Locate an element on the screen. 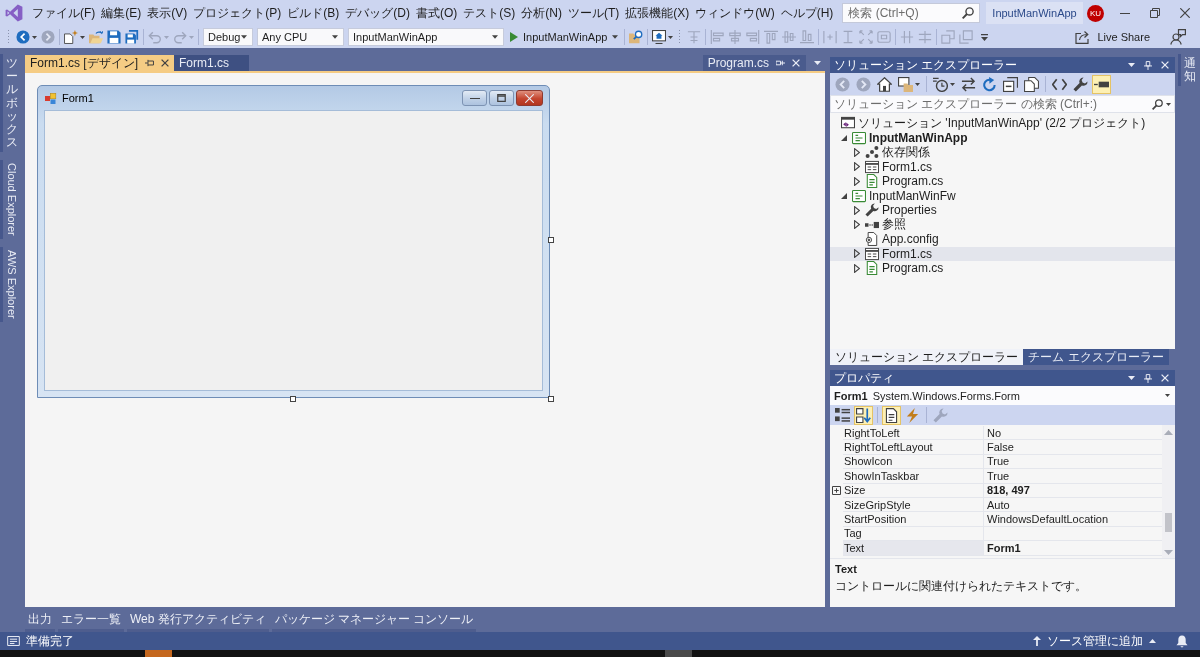 Image resolution: width=1200 pixels, height=657 pixels. search-field: ソリューション エクスプローラー の検索 (Ctrl+:) is located at coordinates (1002, 104).